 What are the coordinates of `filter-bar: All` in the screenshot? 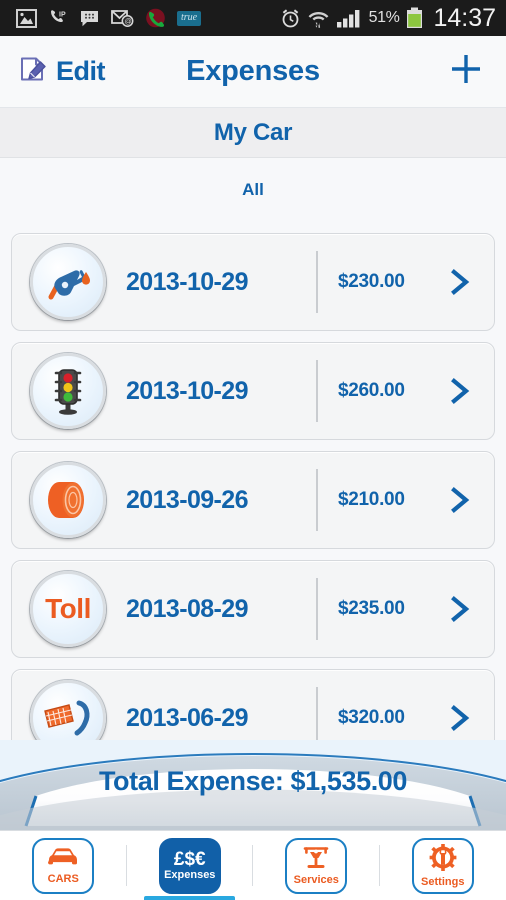 It's located at (253, 189).